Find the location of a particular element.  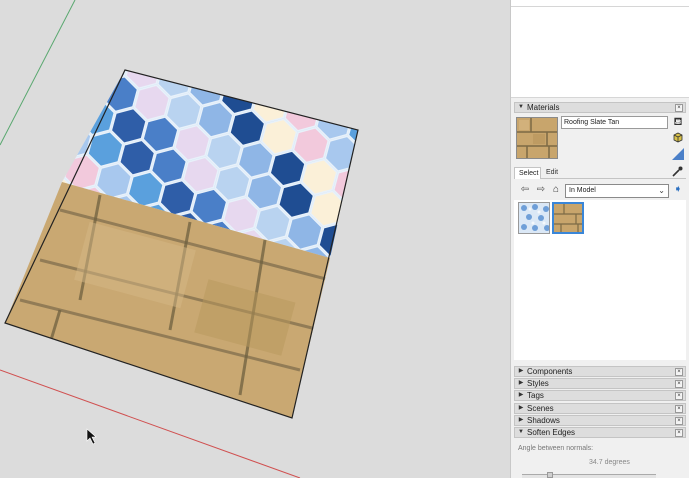

materials-panel-title: Materials is located at coordinates (543, 107).